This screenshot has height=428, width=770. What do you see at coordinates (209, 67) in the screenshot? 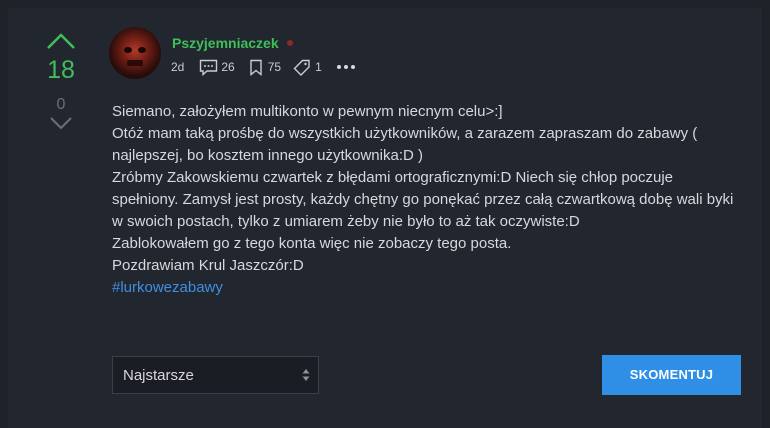
I see `comment-icon` at bounding box center [209, 67].